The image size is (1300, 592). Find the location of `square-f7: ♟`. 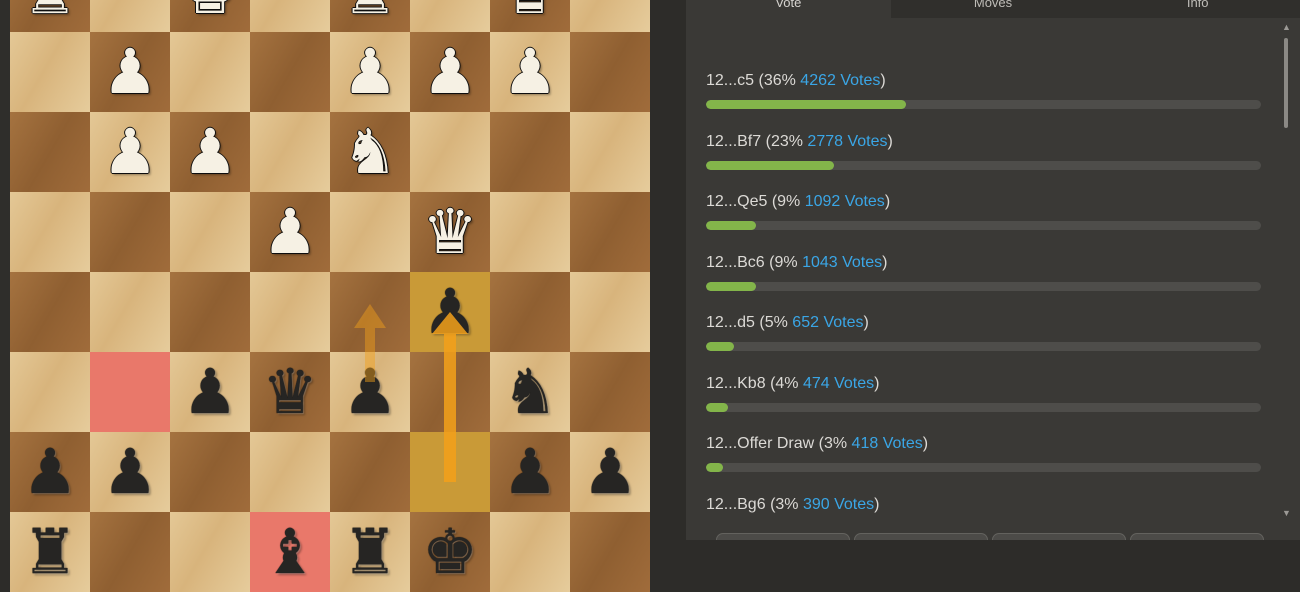

square-f7: ♟ is located at coordinates (450, 72).